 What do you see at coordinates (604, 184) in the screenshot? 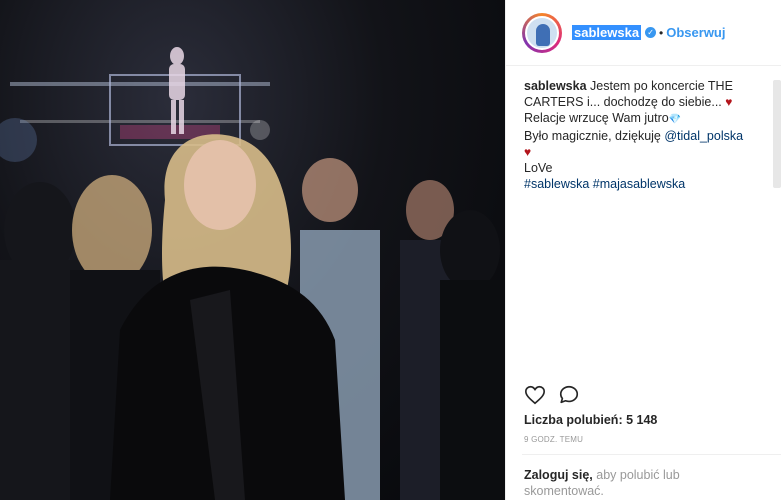
I see `hashtags-link: #sablewska #majasablewska` at bounding box center [604, 184].